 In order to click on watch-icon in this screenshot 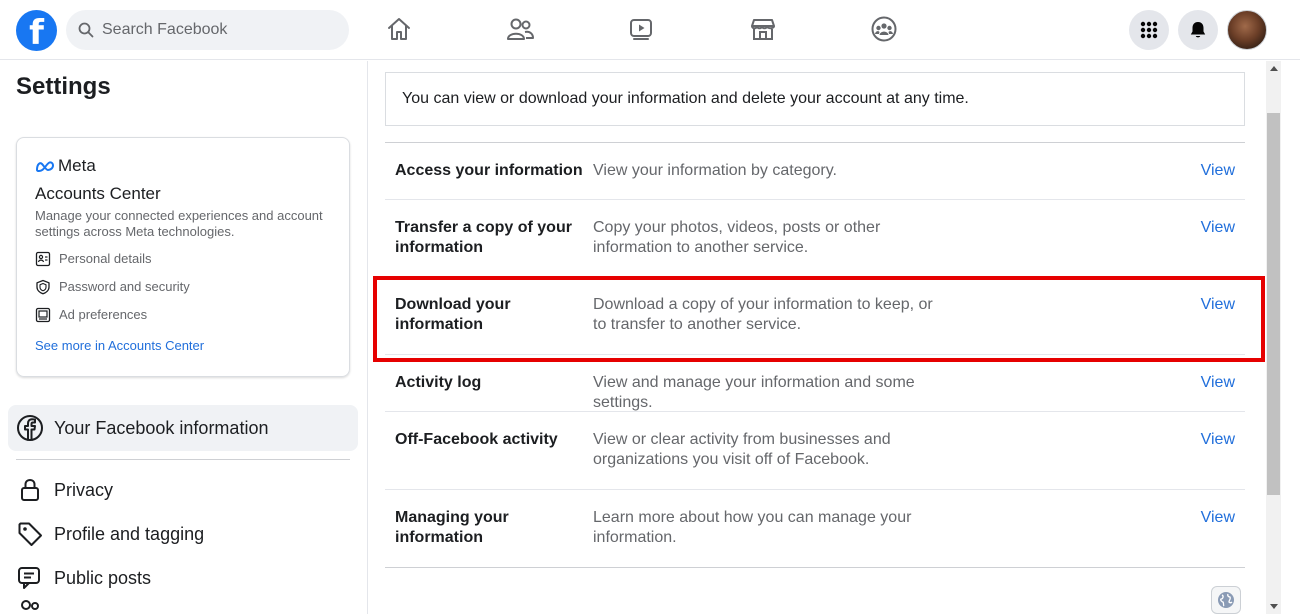, I will do `click(641, 29)`.